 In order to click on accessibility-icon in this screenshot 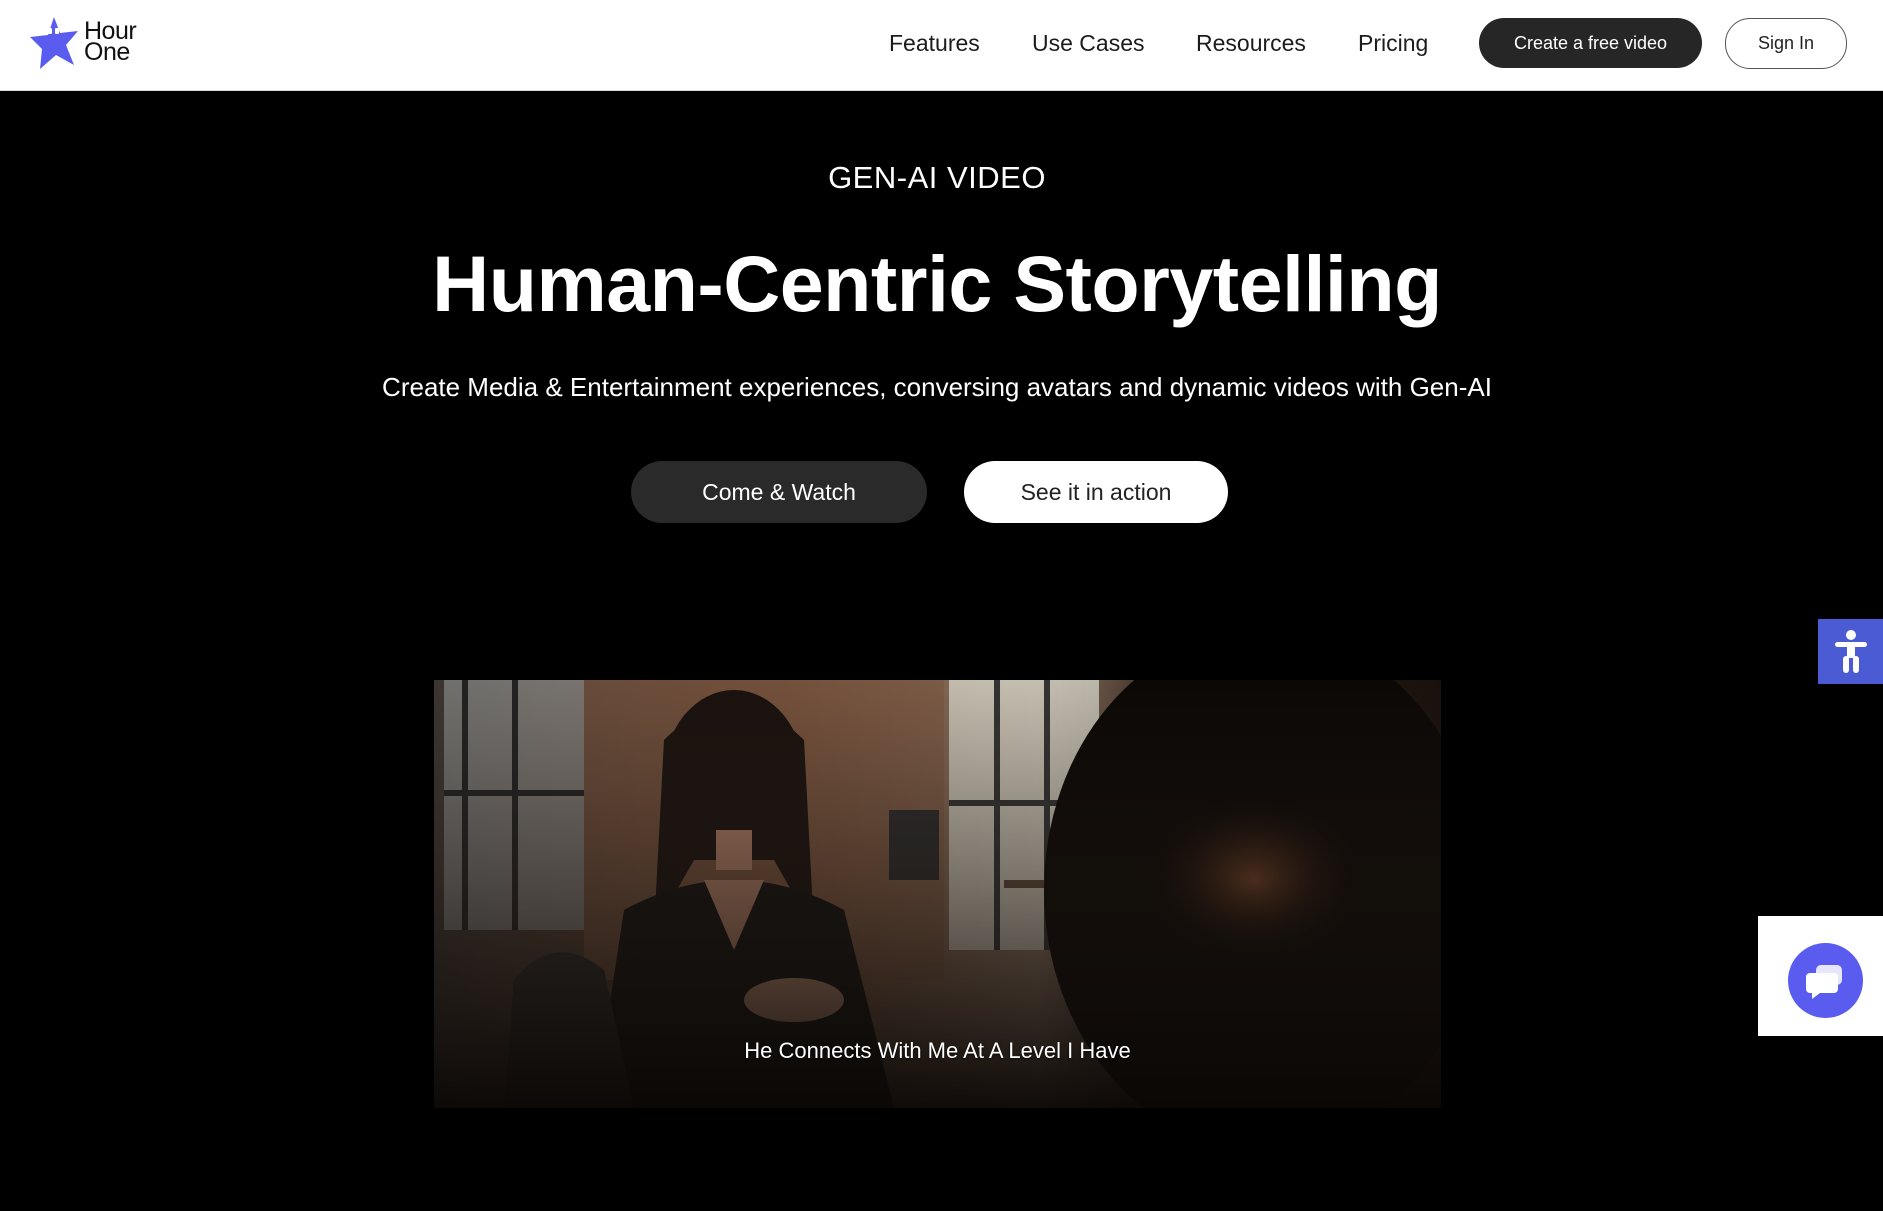, I will do `click(1850, 651)`.